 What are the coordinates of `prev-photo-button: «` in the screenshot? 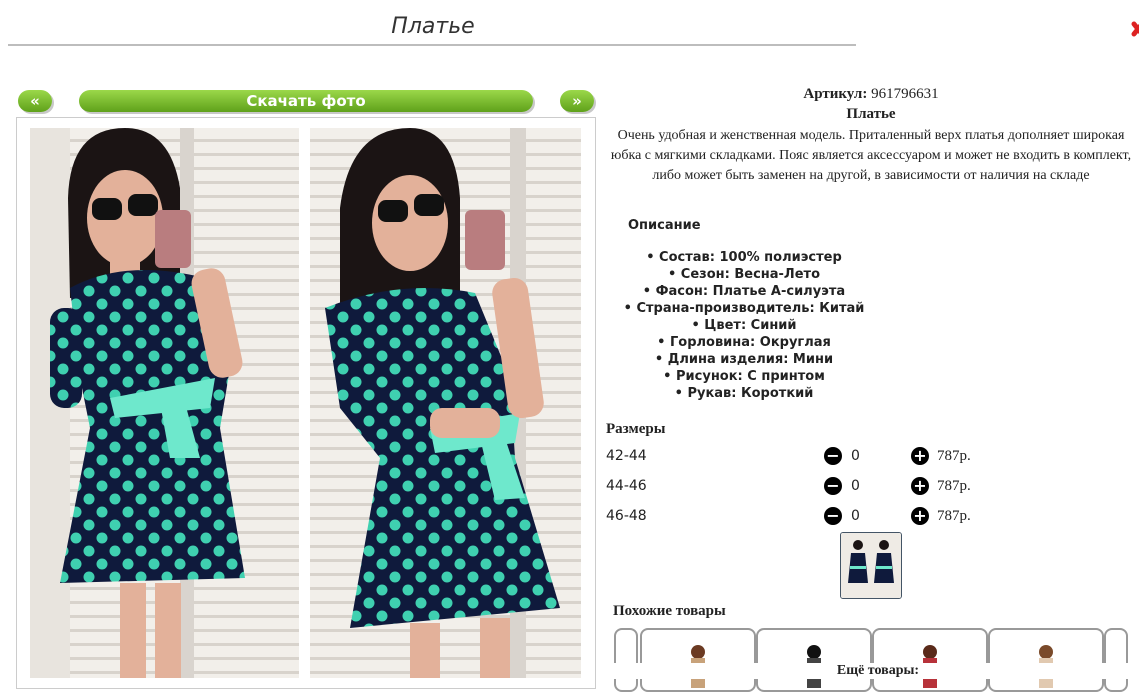 It's located at (35, 101).